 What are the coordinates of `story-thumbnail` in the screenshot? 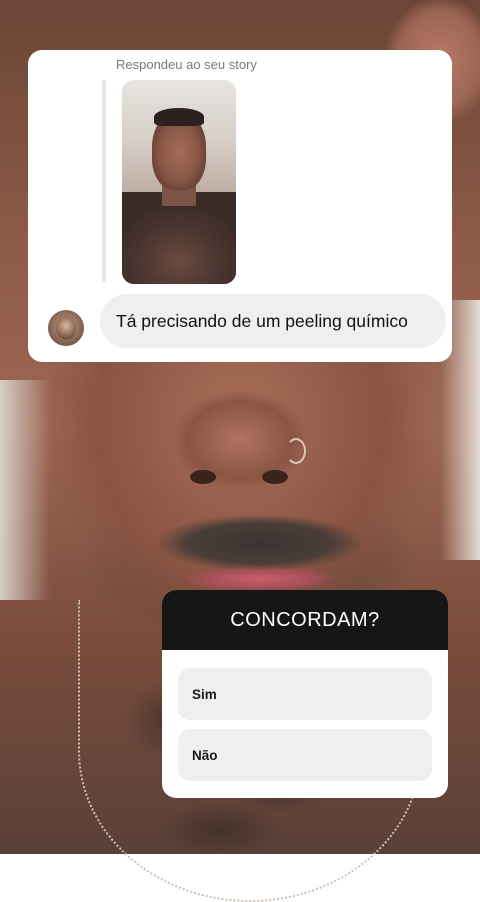 It's located at (179, 182).